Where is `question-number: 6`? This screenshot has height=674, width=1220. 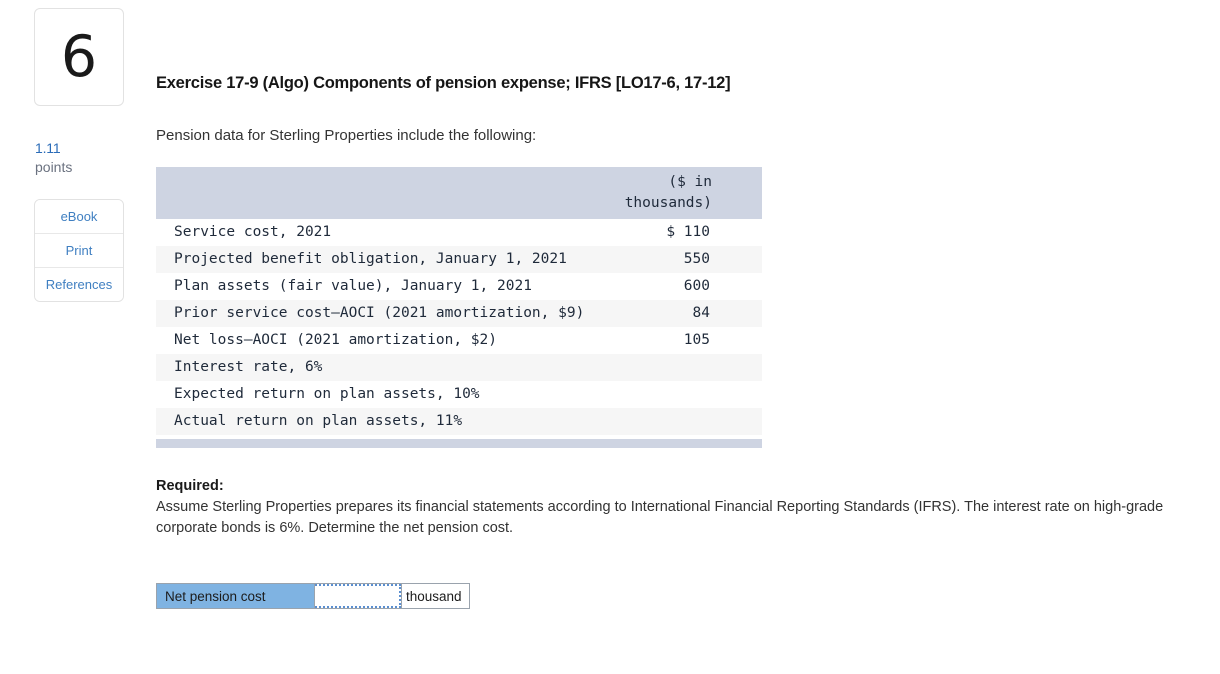
question-number: 6 is located at coordinates (79, 56).